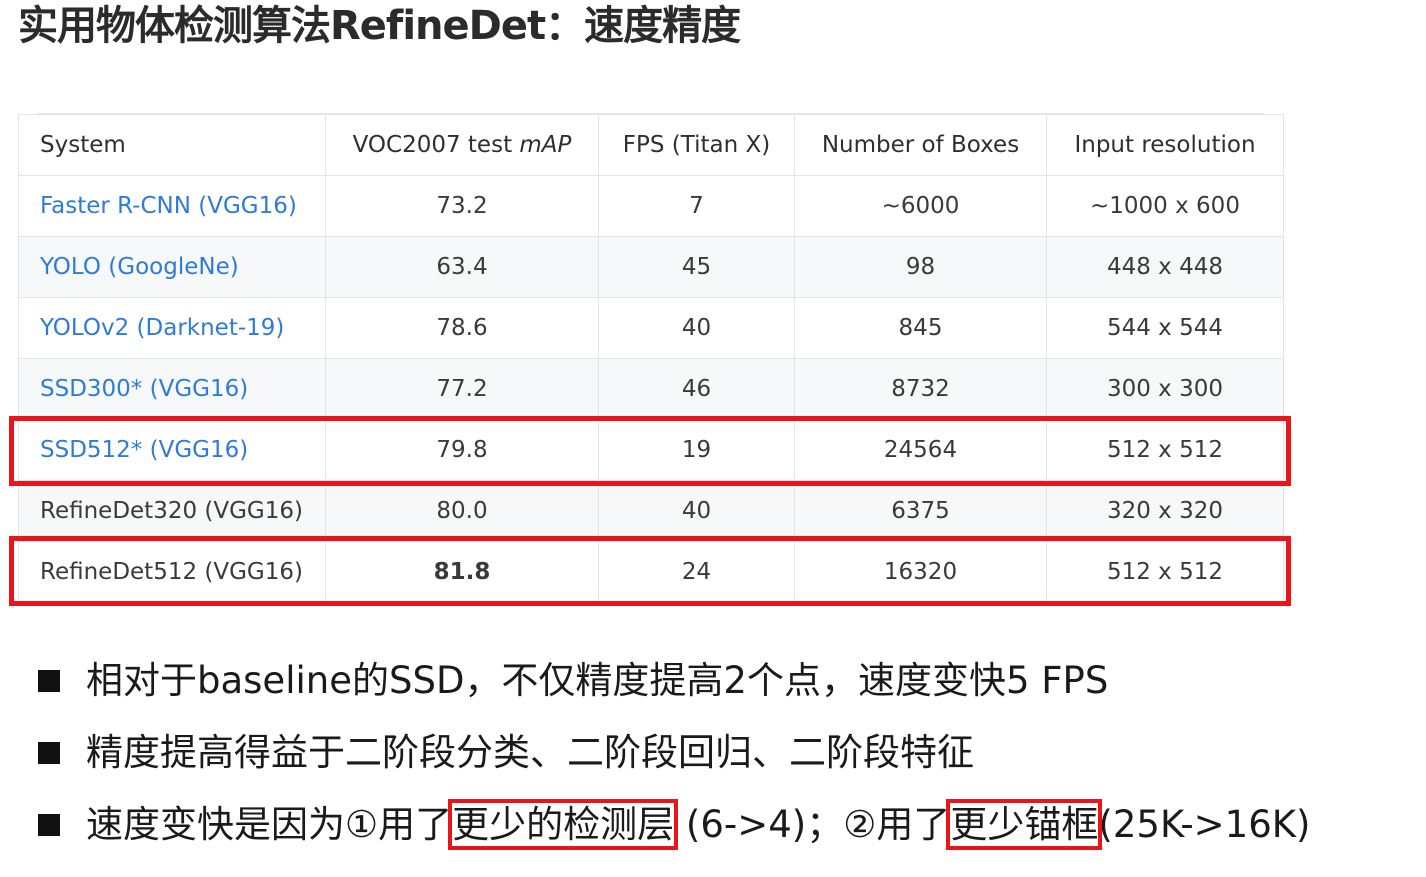 This screenshot has width=1426, height=877. I want to click on map-cell-best: 81.8, so click(462, 572).